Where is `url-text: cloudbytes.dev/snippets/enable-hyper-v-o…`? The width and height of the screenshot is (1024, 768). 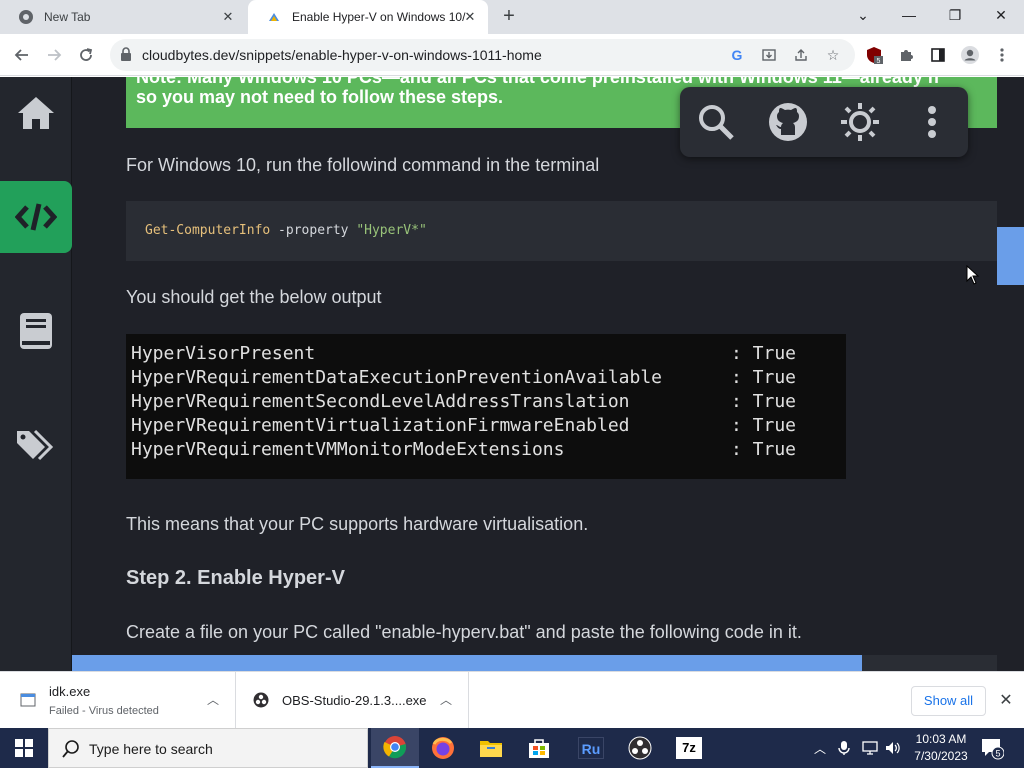
url-text: cloudbytes.dev/snippets/enable-hyper-v-o… is located at coordinates (342, 55).